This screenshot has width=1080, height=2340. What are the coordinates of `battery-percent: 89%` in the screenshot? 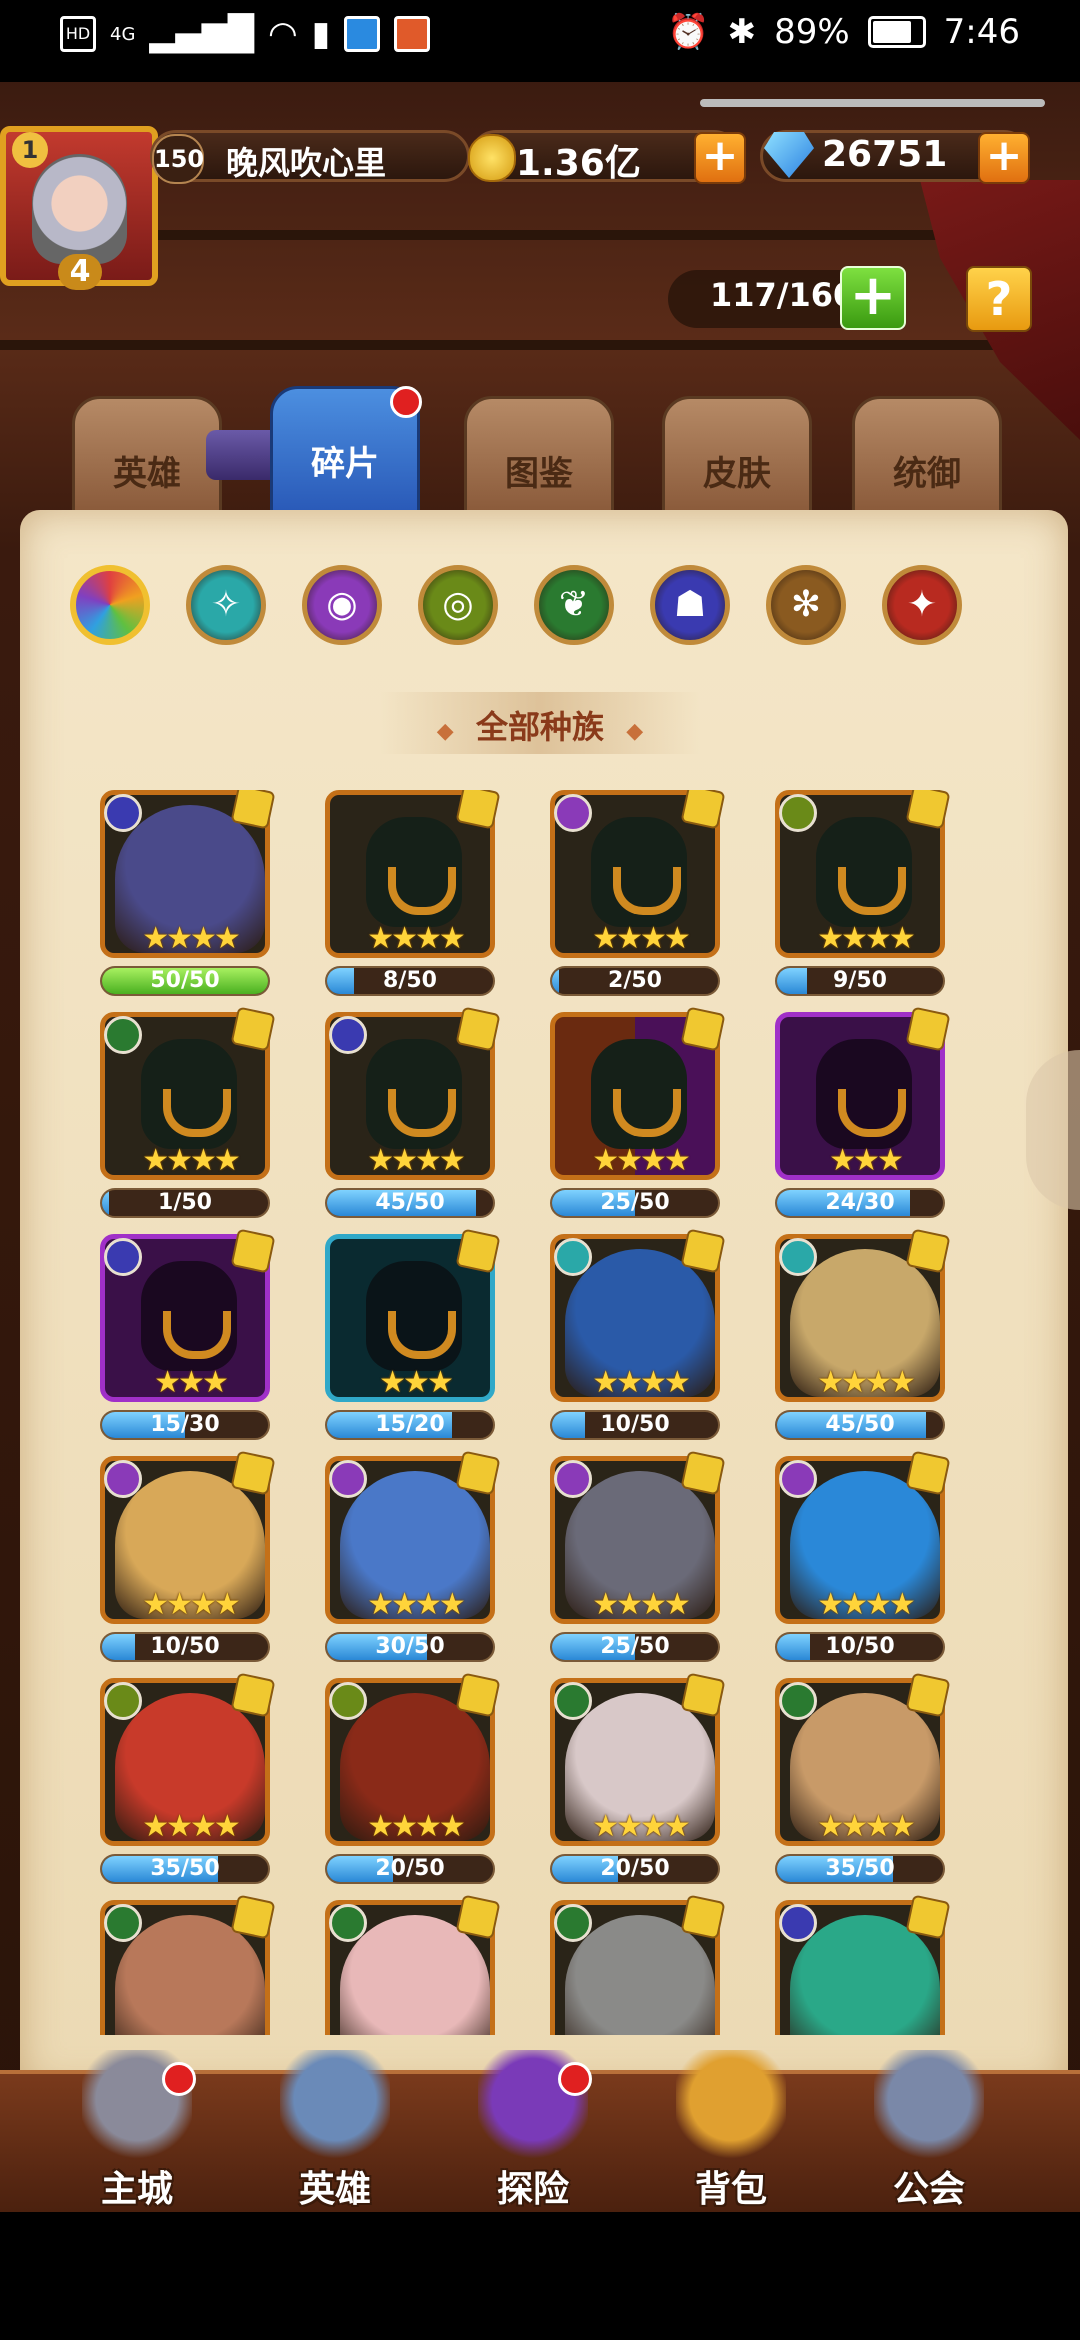 It's located at (812, 32).